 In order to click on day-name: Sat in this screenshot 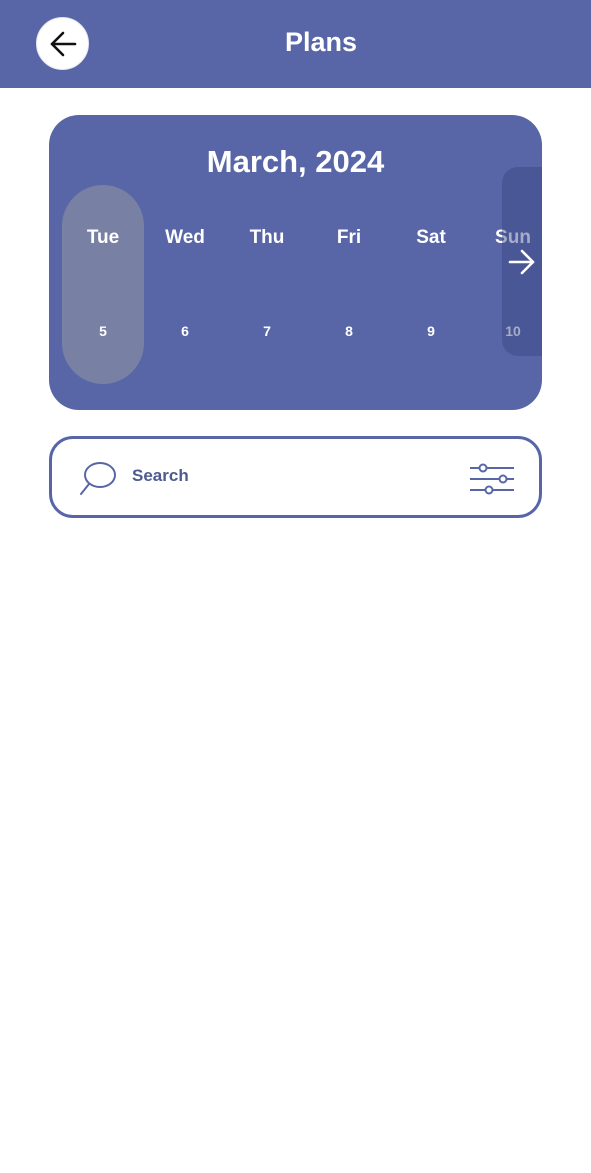, I will do `click(431, 237)`.